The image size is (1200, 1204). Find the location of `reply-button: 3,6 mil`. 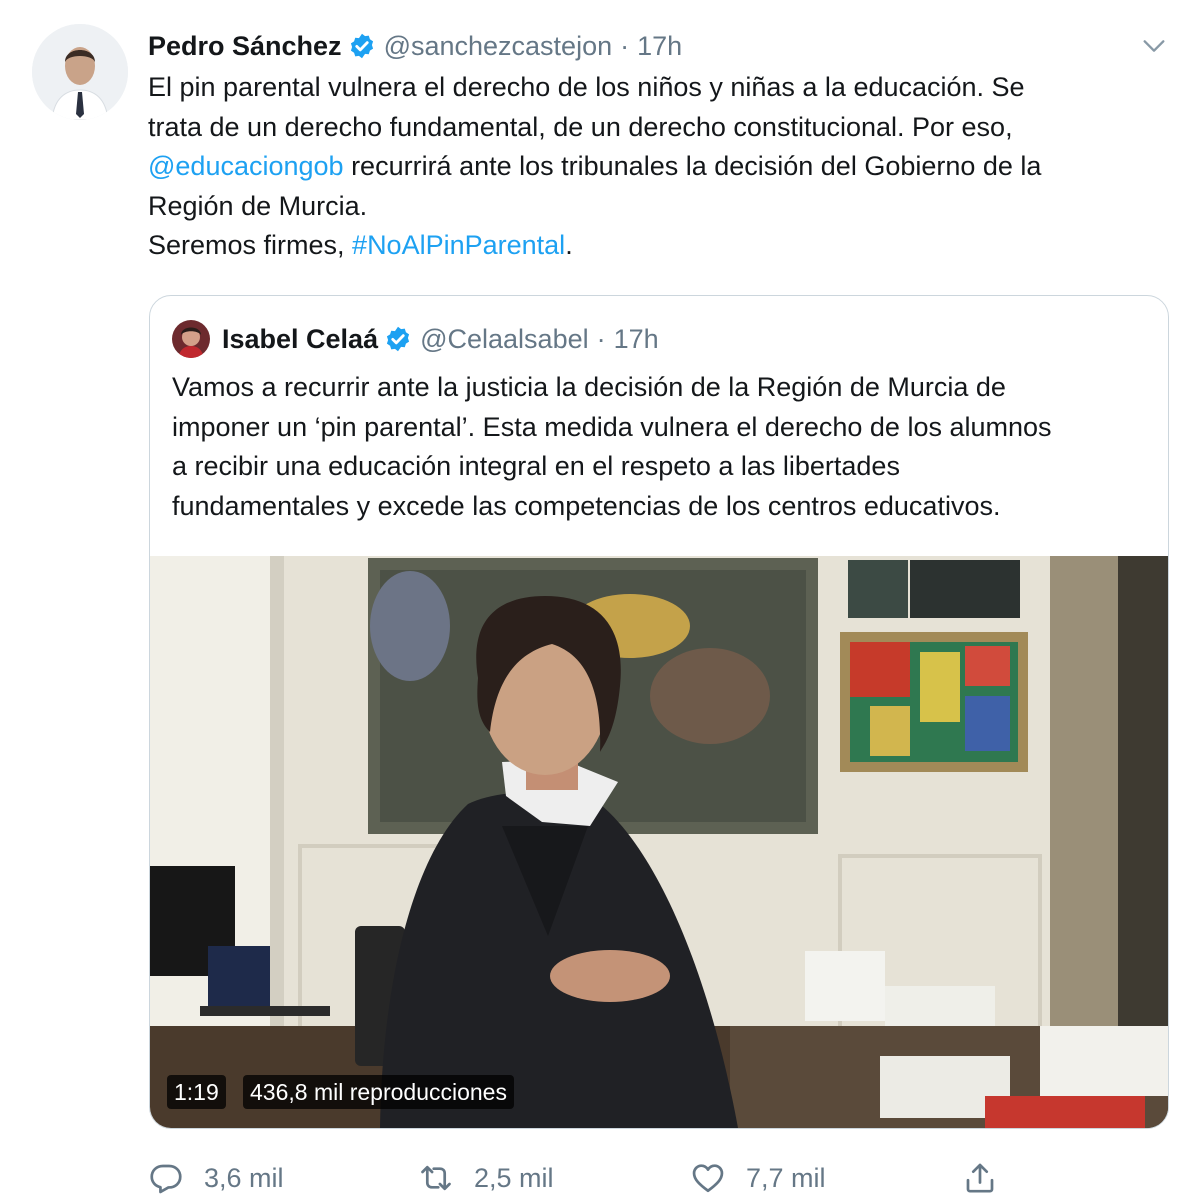

reply-button: 3,6 mil is located at coordinates (216, 1178).